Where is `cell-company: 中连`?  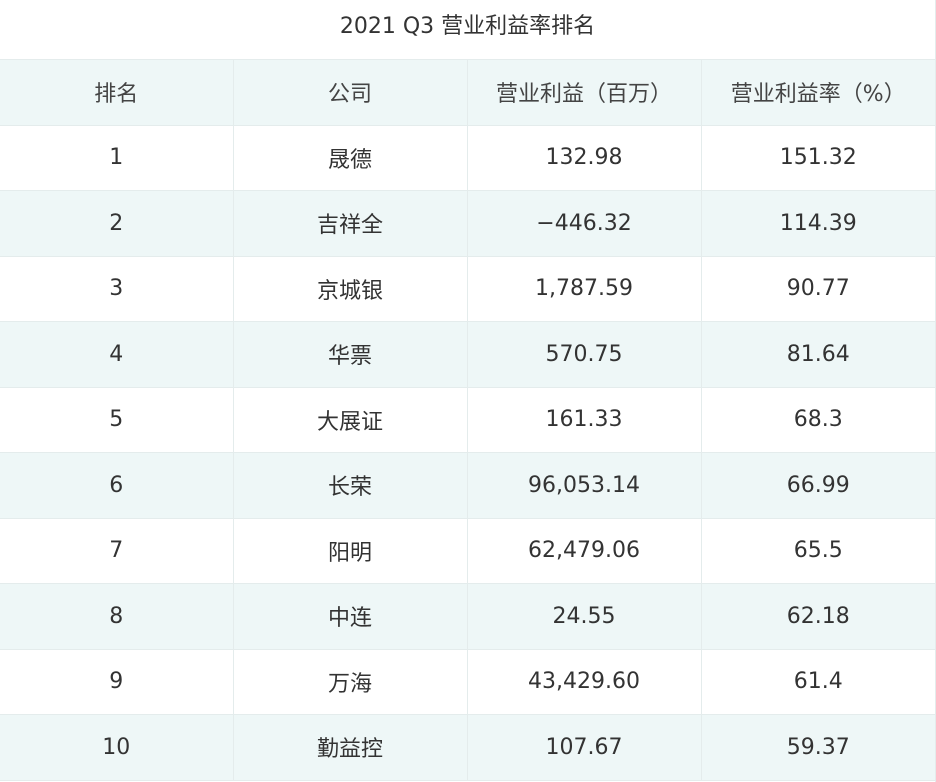
cell-company: 中连 is located at coordinates (350, 616).